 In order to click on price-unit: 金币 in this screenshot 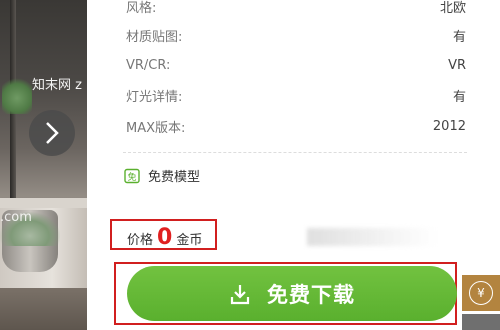, I will do `click(189, 240)`.